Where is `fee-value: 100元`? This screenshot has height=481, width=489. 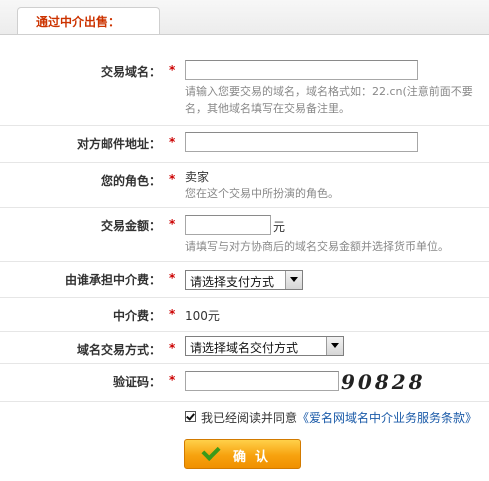 fee-value: 100元 is located at coordinates (202, 316).